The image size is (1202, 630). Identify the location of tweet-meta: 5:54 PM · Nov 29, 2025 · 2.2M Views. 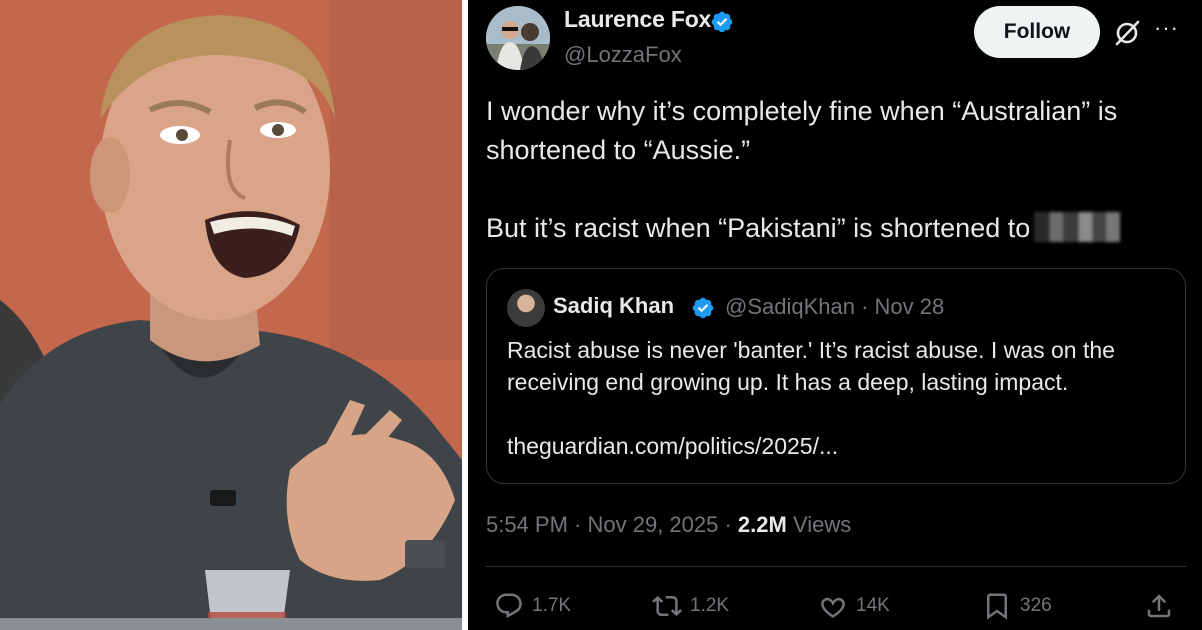
(668, 525).